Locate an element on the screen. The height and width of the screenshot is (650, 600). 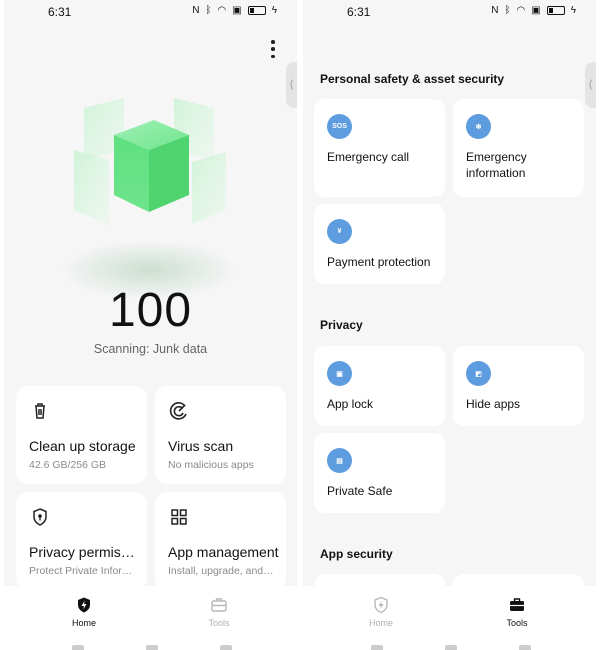
card-title: App management is located at coordinates (223, 552).